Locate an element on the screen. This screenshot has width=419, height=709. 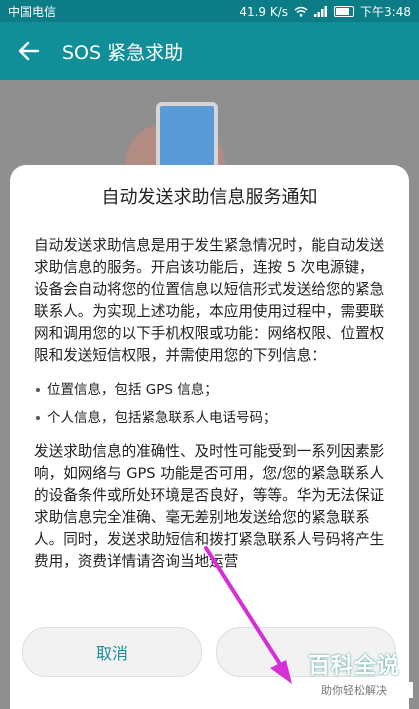
watermark-logo: 百科全说 助你轻松解决 is located at coordinates (354, 676).